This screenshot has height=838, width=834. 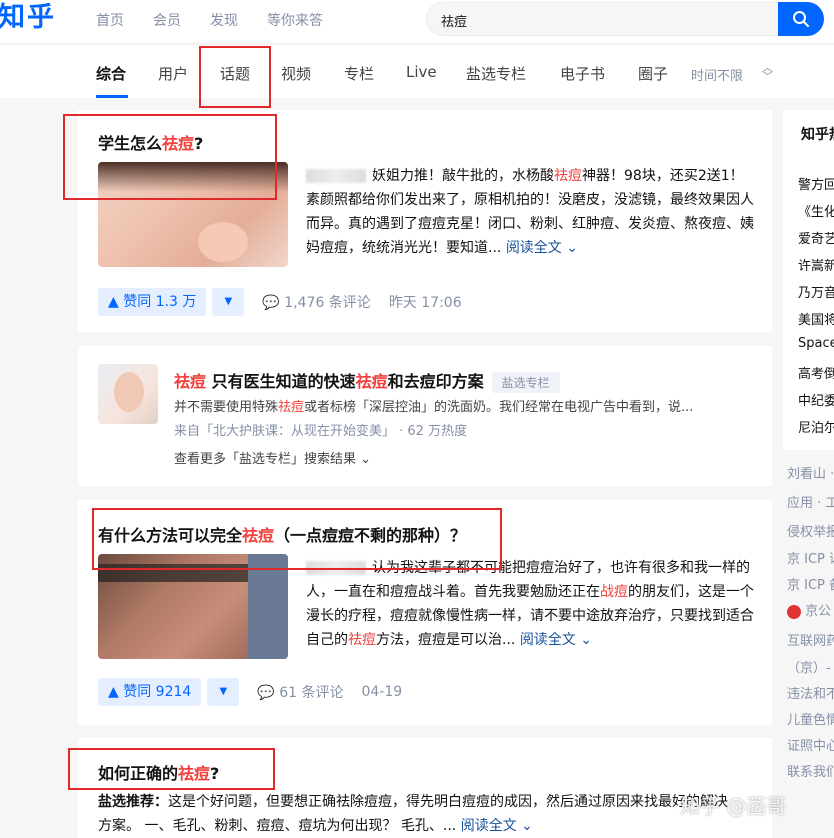 I want to click on answer-time: 04-19, so click(x=382, y=692).